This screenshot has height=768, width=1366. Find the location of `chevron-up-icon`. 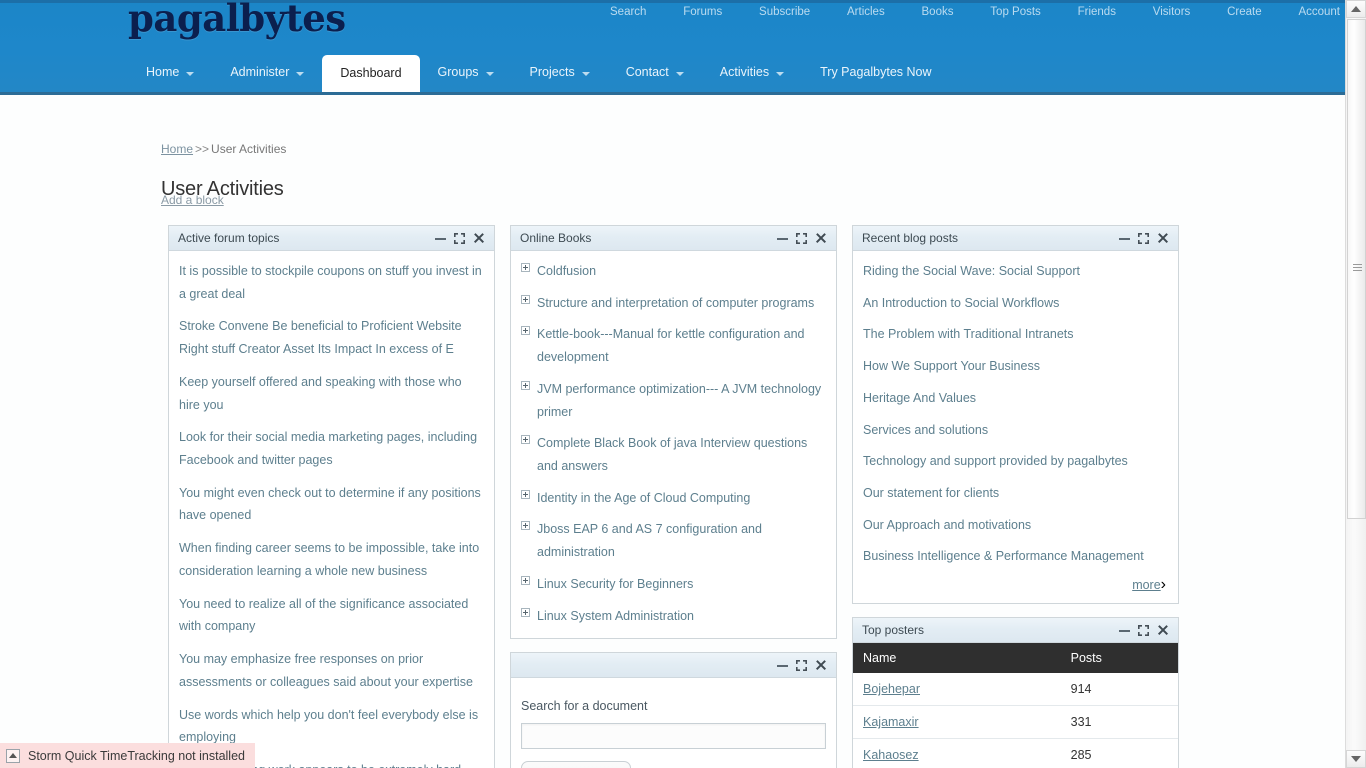

chevron-up-icon is located at coordinates (13, 755).